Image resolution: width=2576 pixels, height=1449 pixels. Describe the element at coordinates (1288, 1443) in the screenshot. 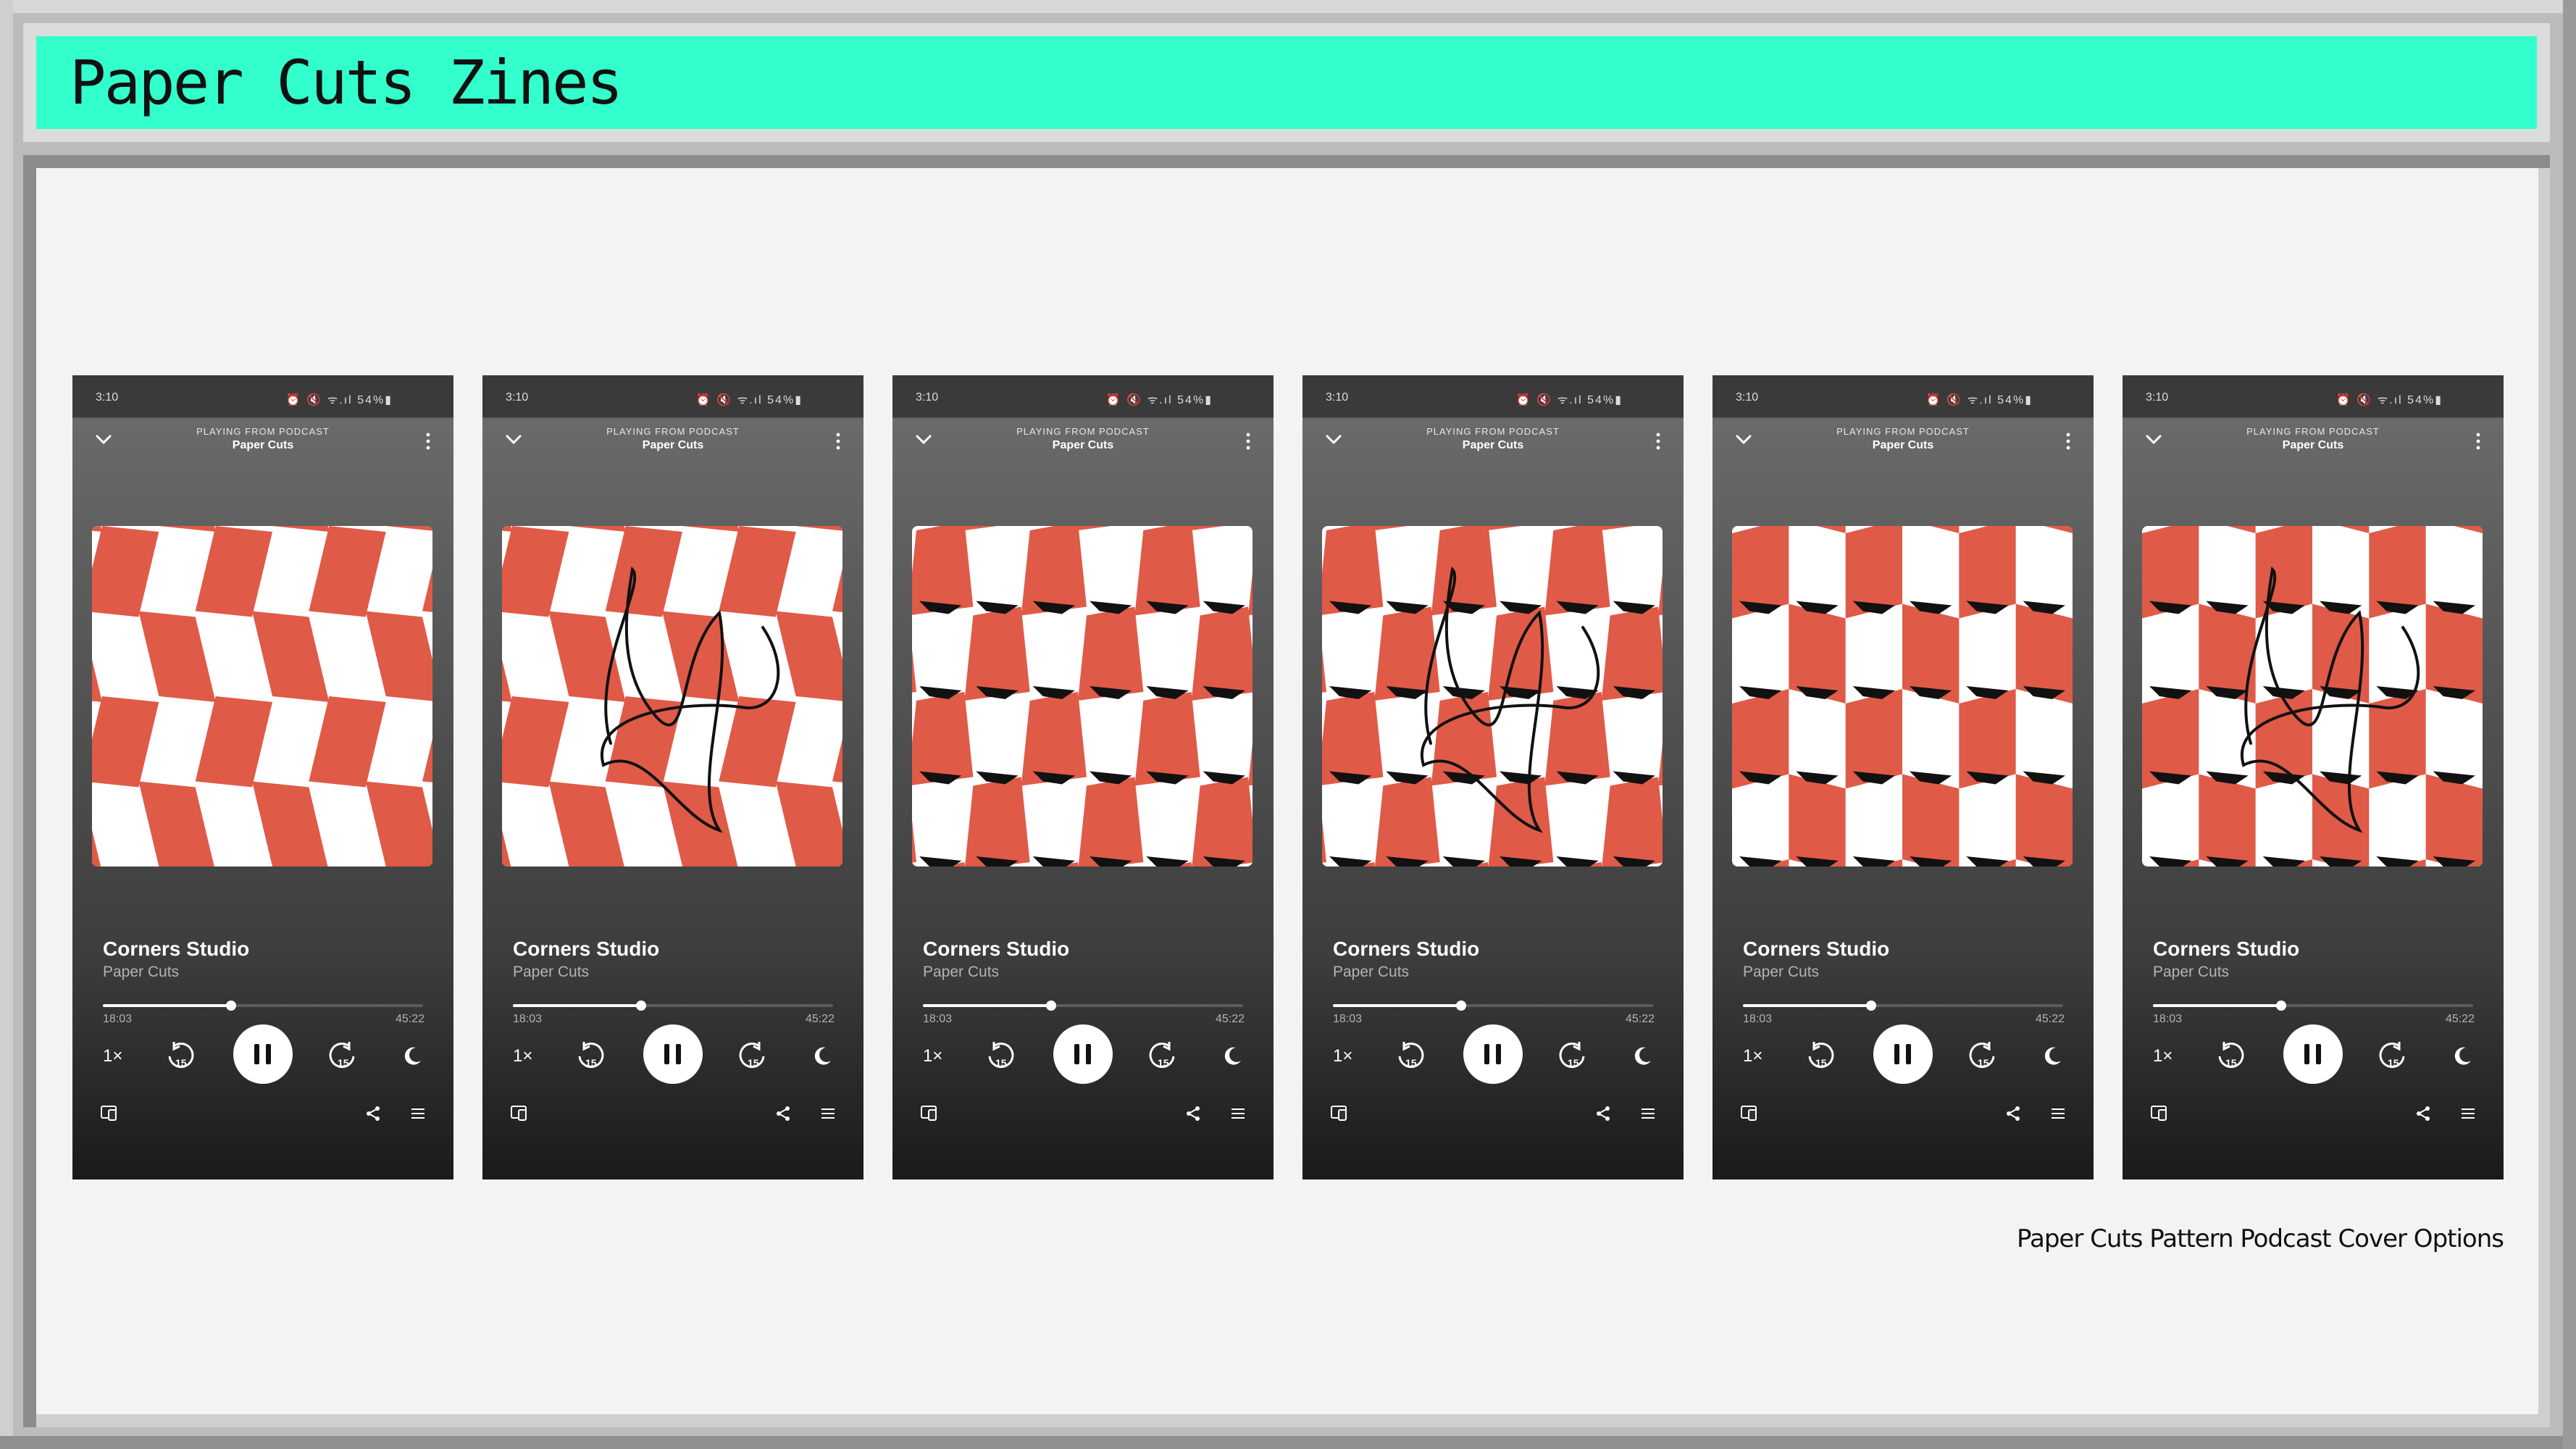

I see `frame-edge` at that location.